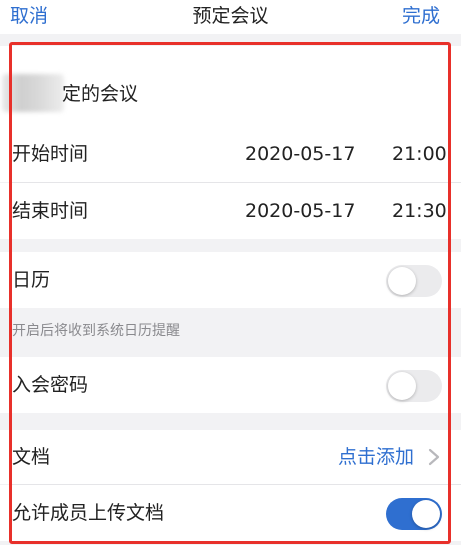  I want to click on done-button: 完成, so click(421, 16).